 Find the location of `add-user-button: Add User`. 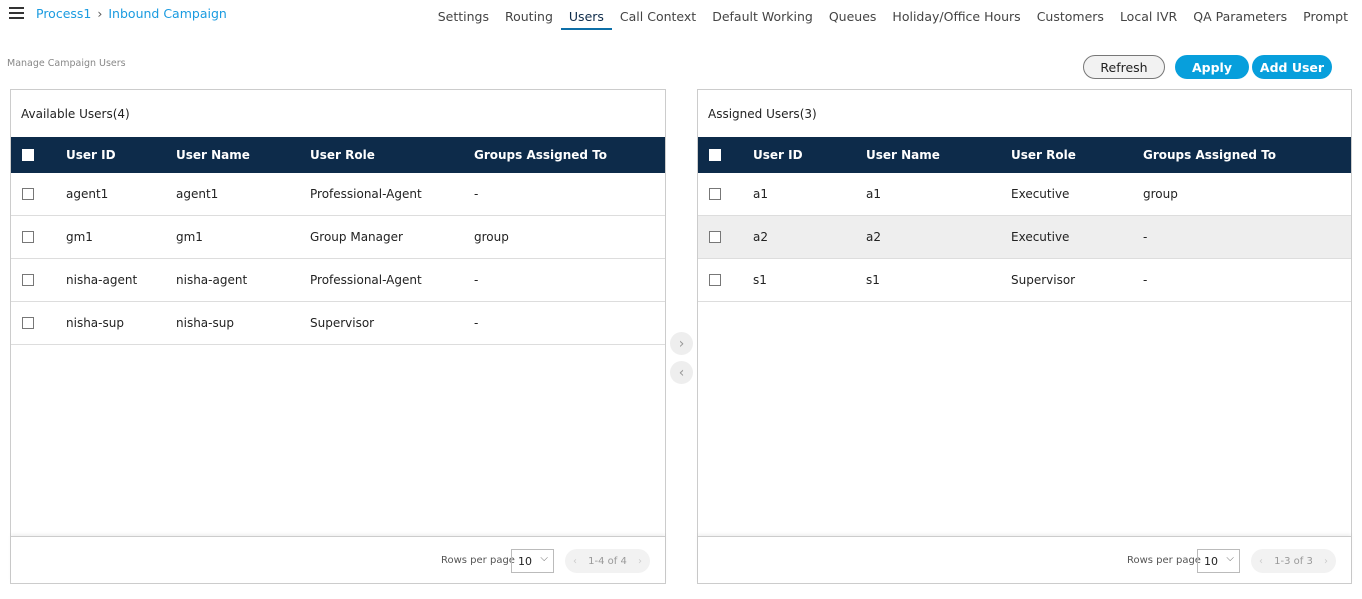

add-user-button: Add User is located at coordinates (1292, 67).